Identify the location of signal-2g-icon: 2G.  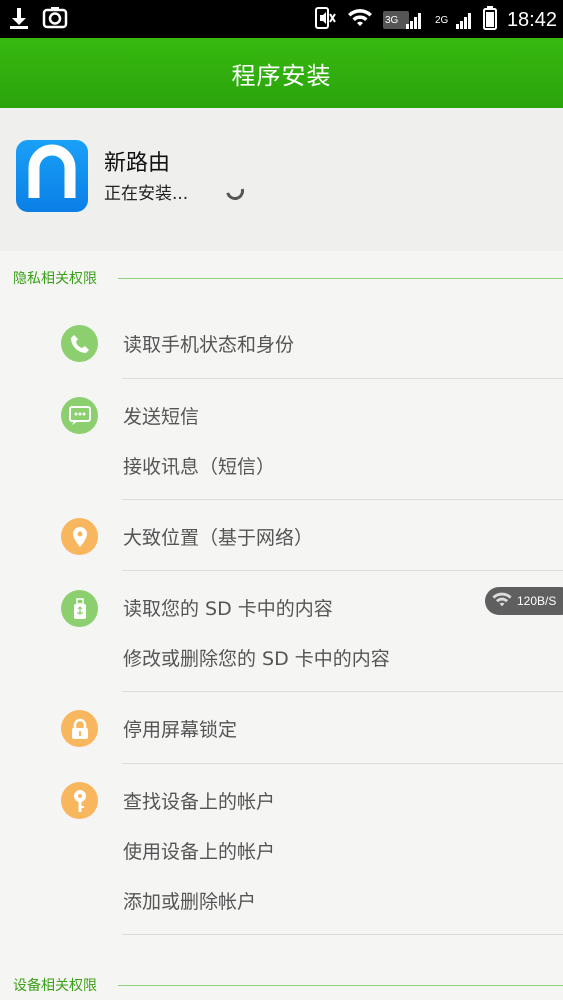
(453, 20).